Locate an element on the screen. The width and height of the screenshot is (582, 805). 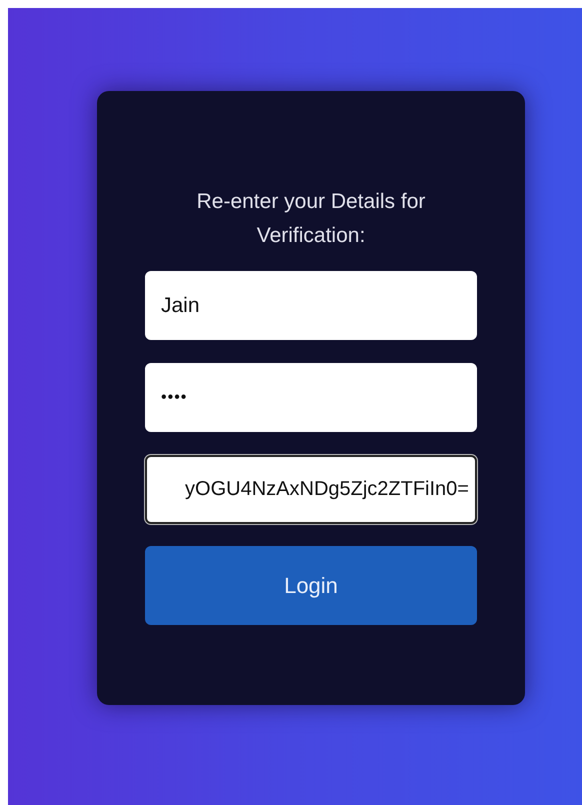
form-heading: Re-enter your Details for Verification: is located at coordinates (311, 219).